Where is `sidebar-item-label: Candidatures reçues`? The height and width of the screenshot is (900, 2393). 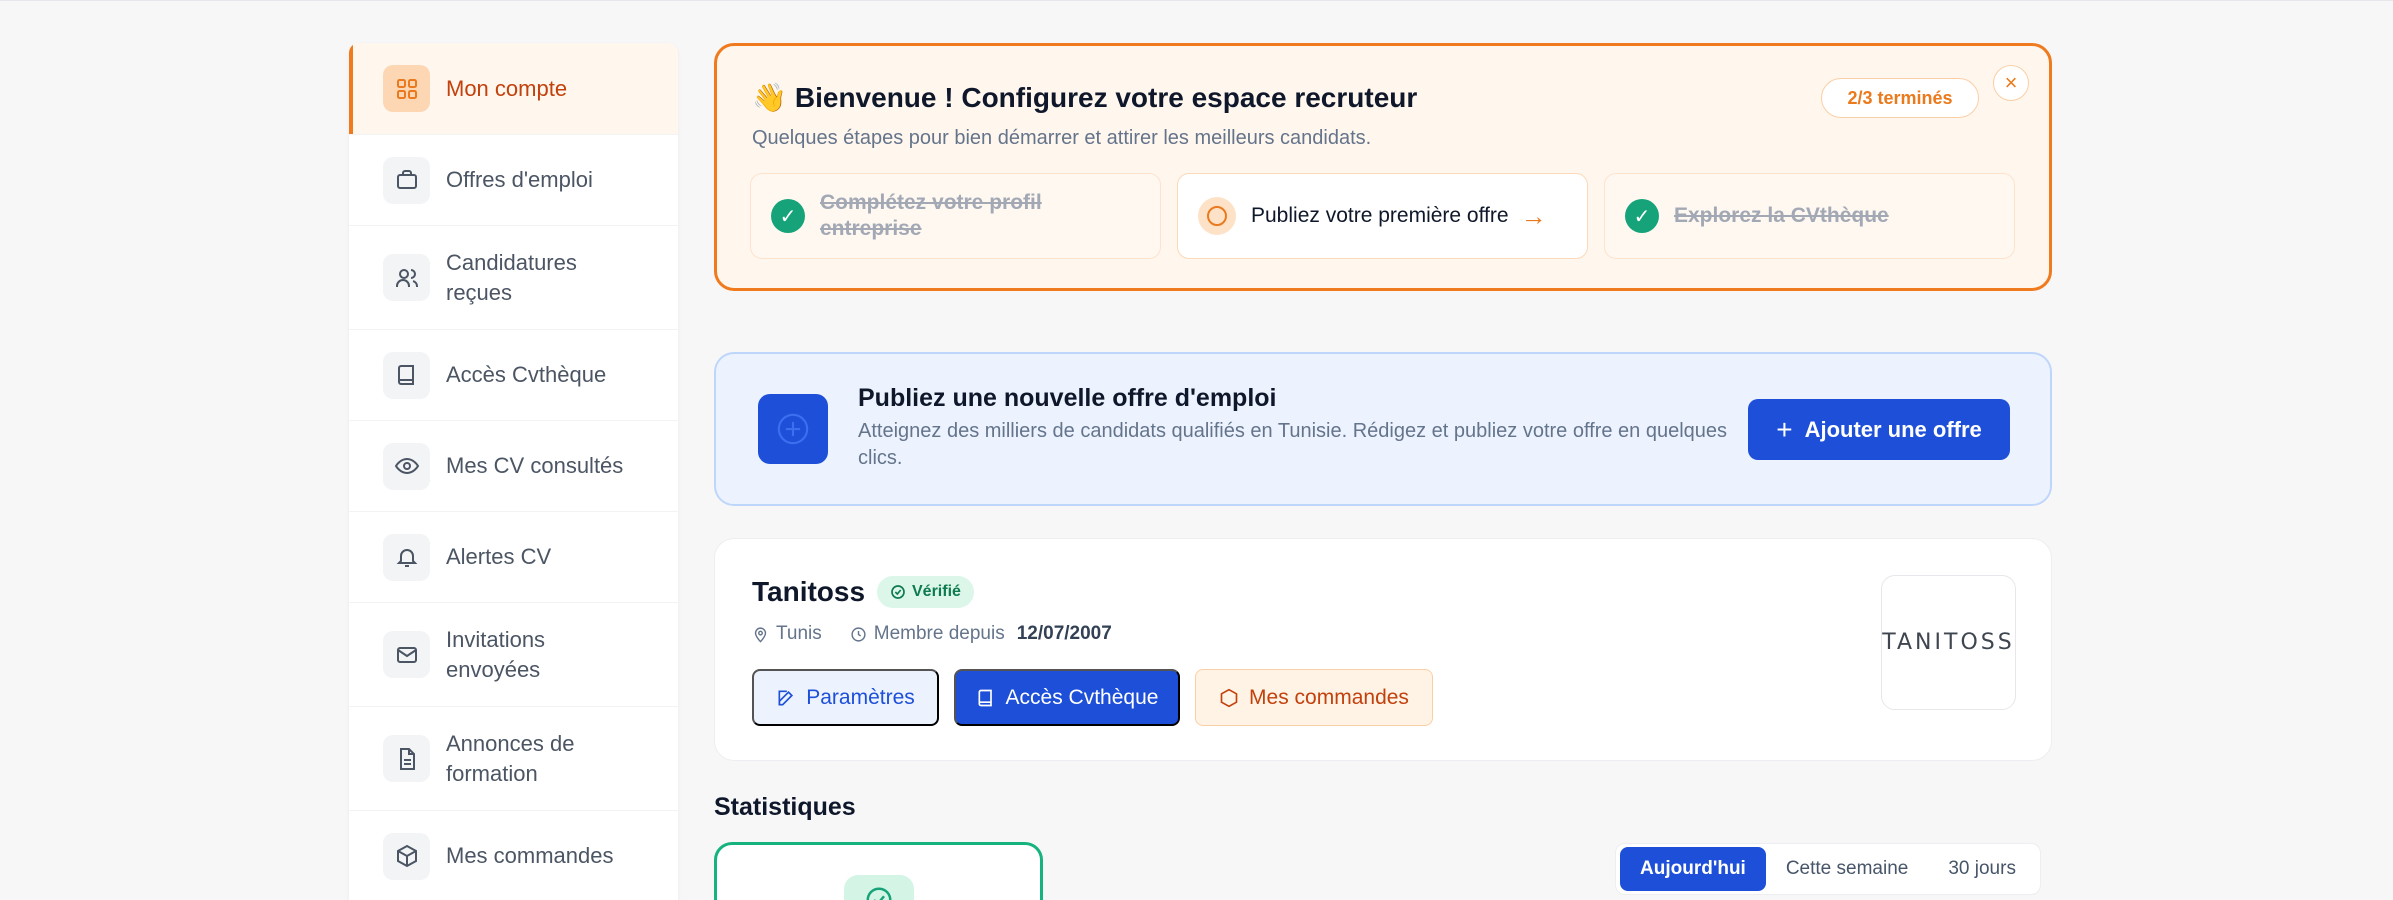 sidebar-item-label: Candidatures reçues is located at coordinates (511, 277).